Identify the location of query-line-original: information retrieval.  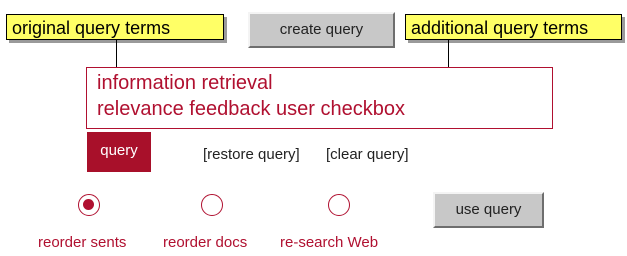
(185, 83).